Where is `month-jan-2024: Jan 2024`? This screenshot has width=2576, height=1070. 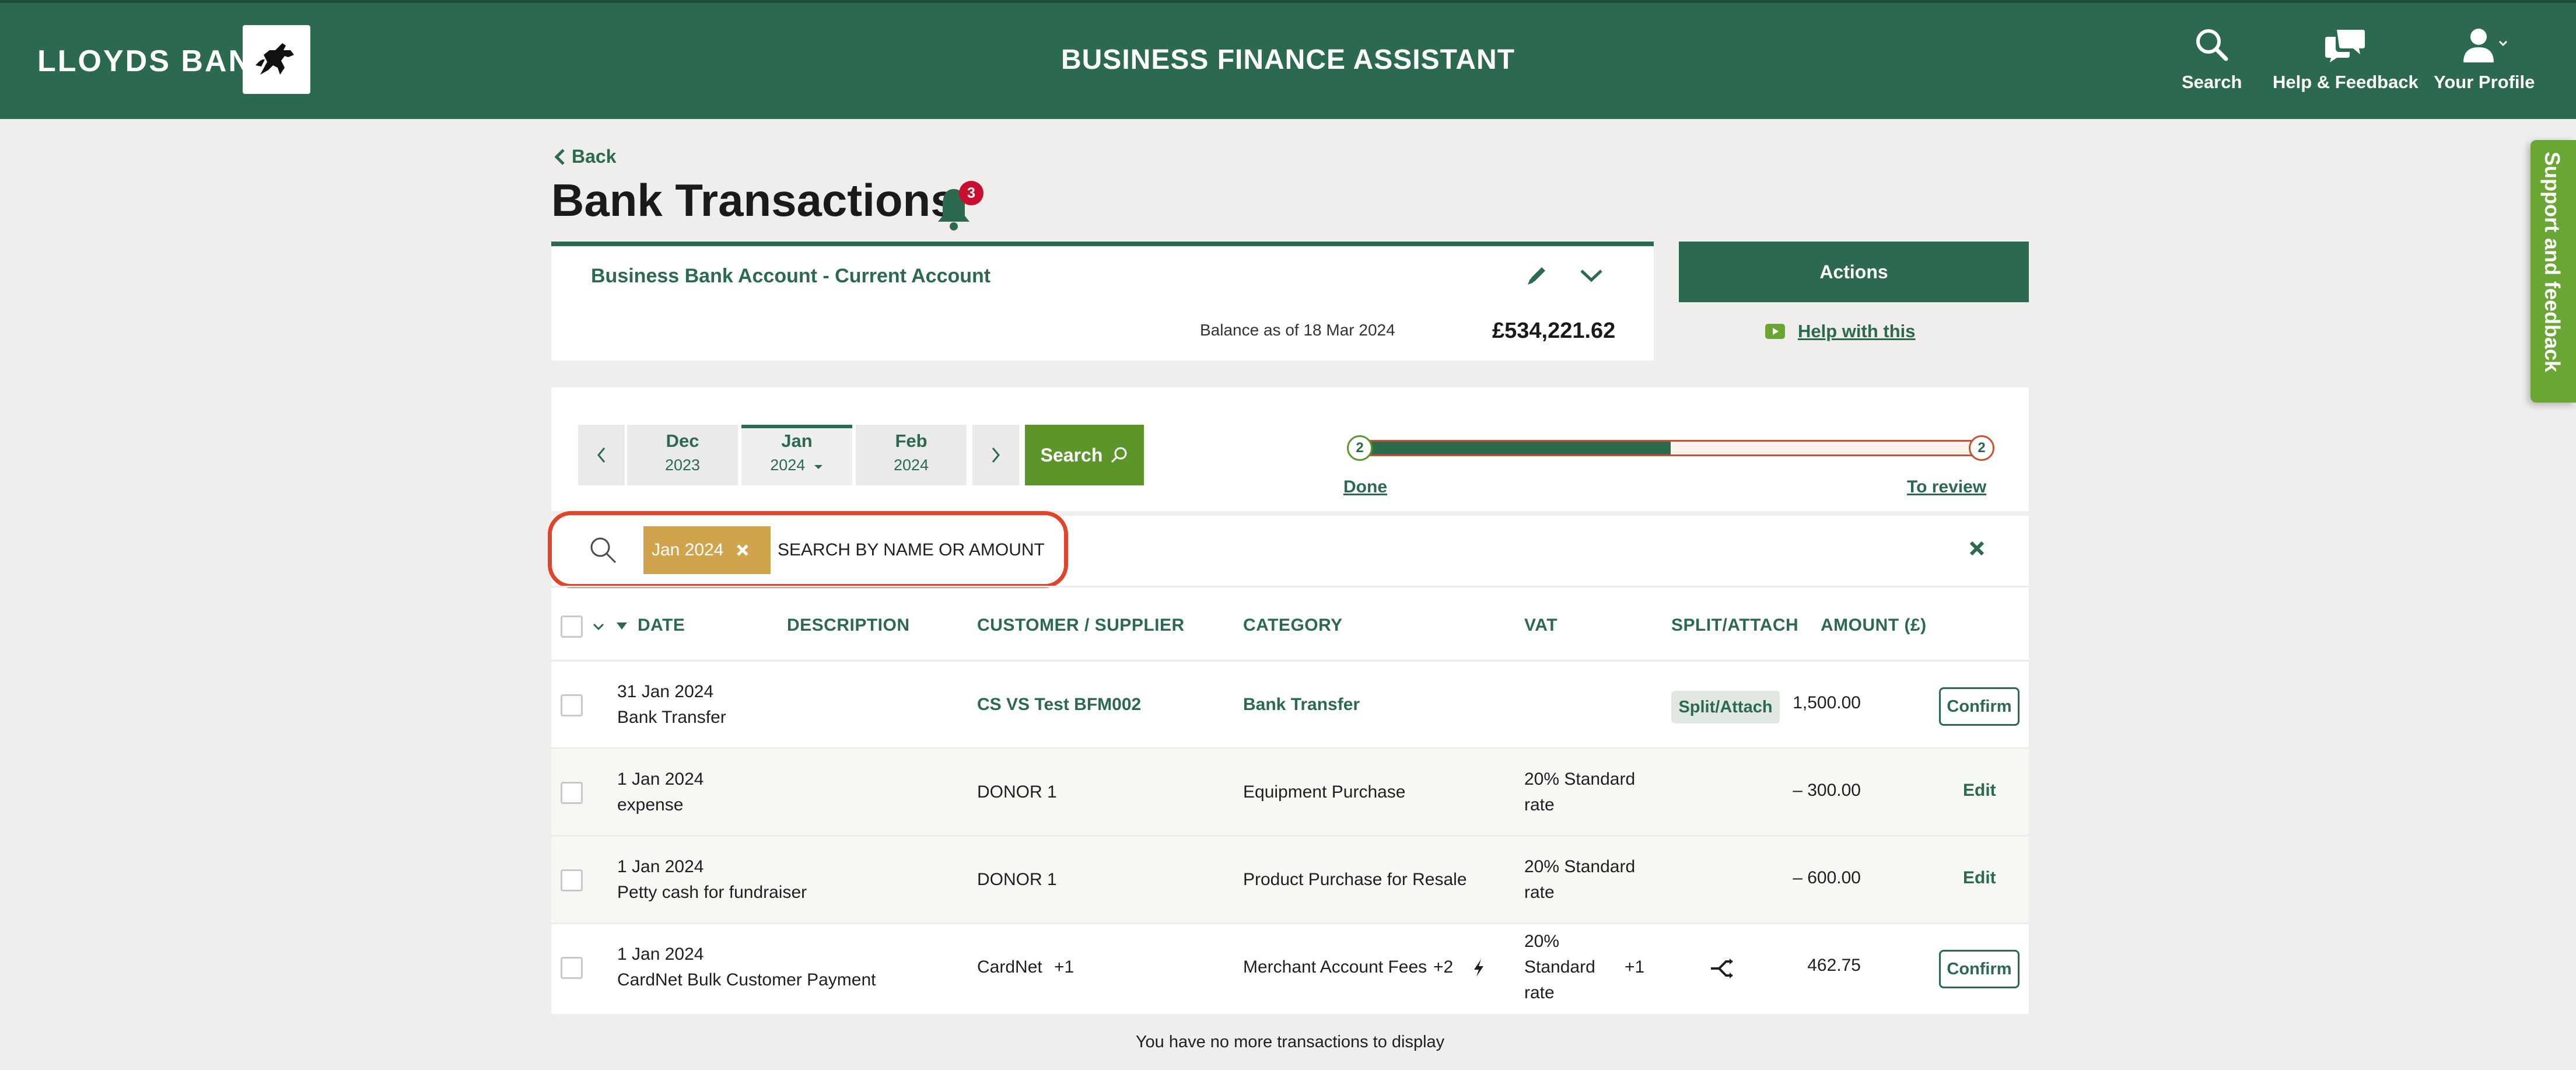
month-jan-2024: Jan 2024 is located at coordinates (796, 455).